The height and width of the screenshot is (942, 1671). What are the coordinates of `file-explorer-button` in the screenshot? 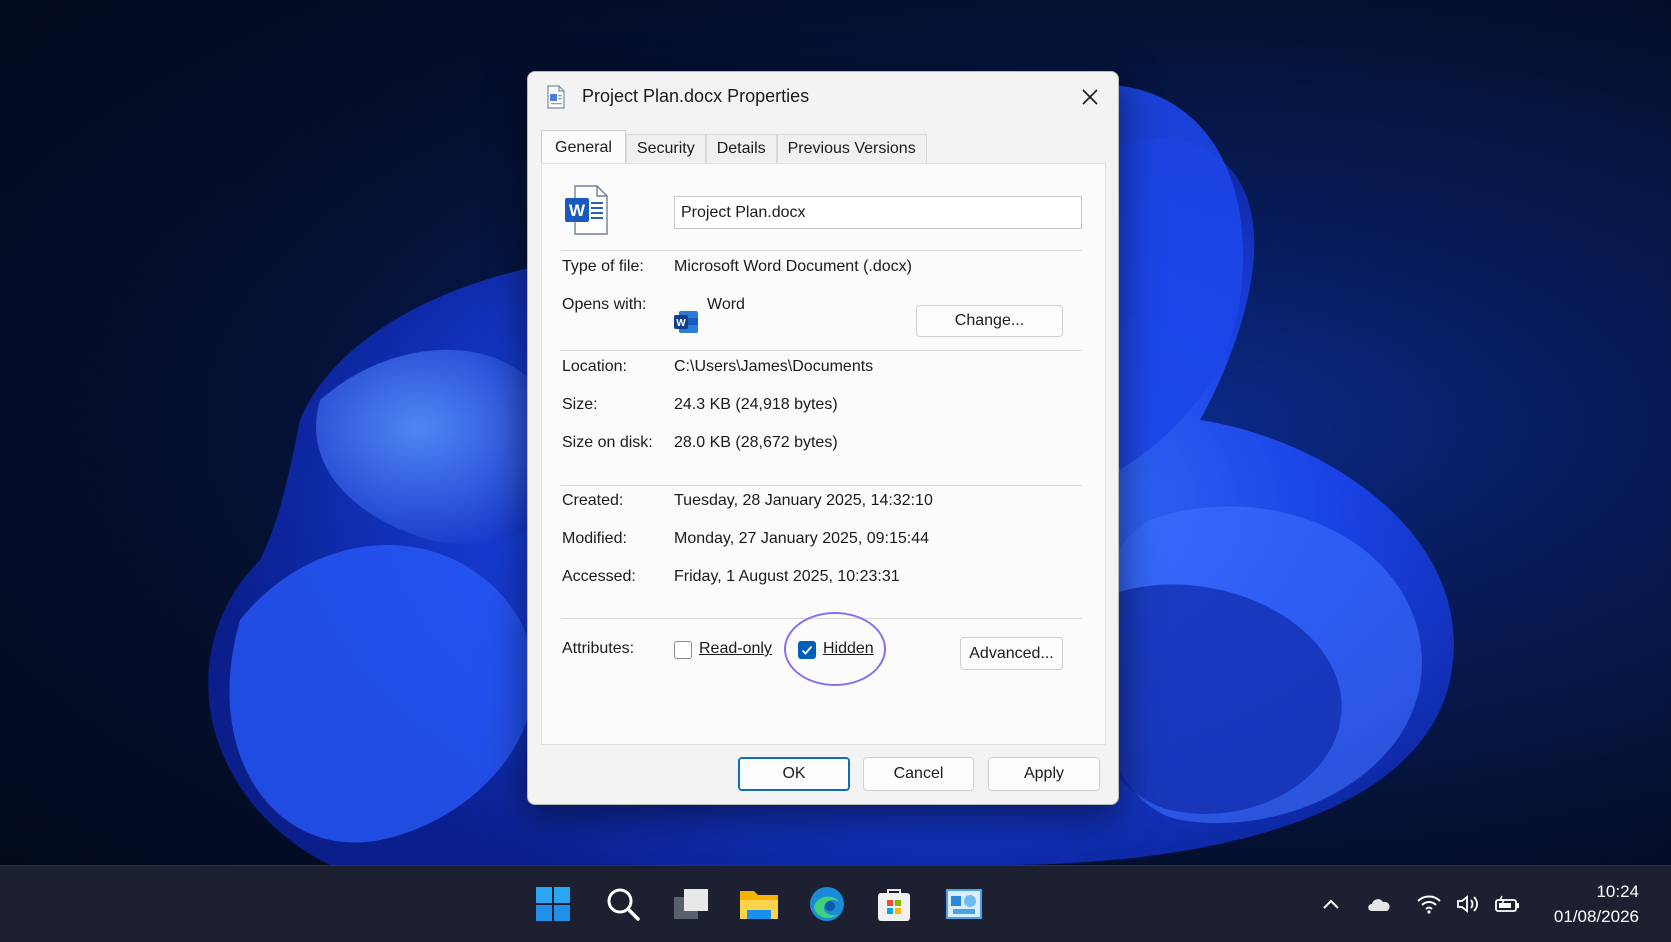 It's located at (759, 904).